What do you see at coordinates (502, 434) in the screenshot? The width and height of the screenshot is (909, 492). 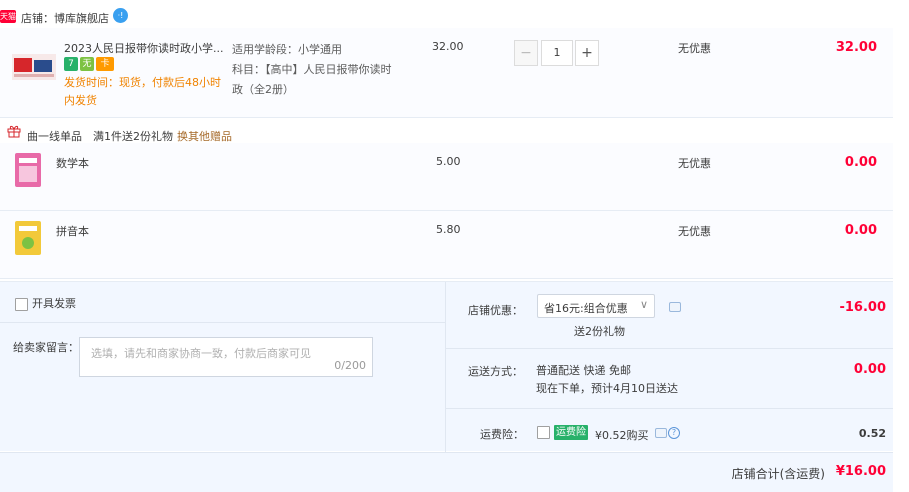 I see `shipping-insurance-label: 运费险：` at bounding box center [502, 434].